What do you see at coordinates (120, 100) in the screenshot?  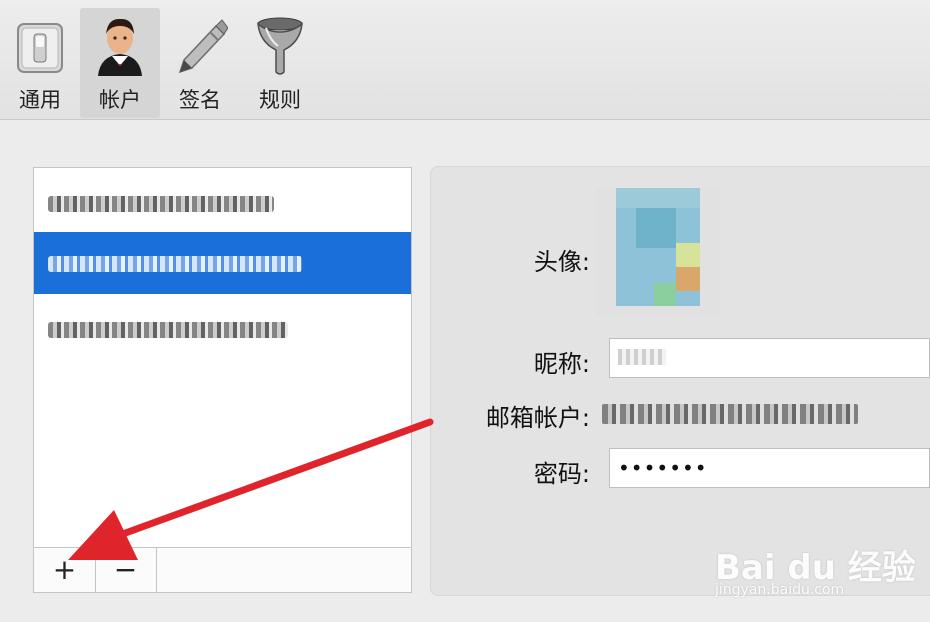 I see `toolbar-tab-account-label: 帐户` at bounding box center [120, 100].